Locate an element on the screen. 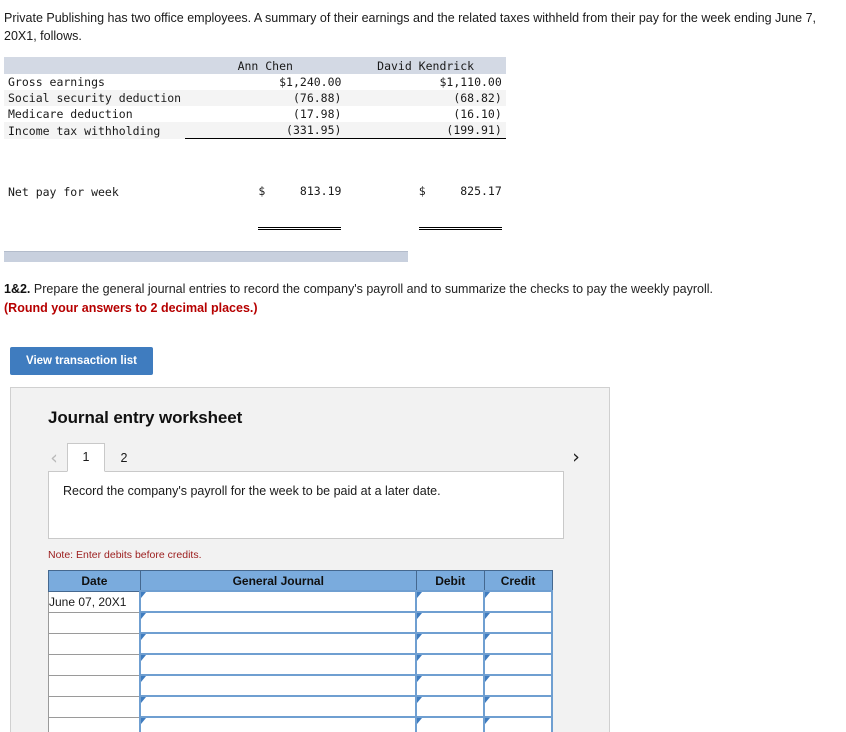 This screenshot has height=732, width=846. date-cell-row-1: June 07, 20X1 is located at coordinates (94, 601).